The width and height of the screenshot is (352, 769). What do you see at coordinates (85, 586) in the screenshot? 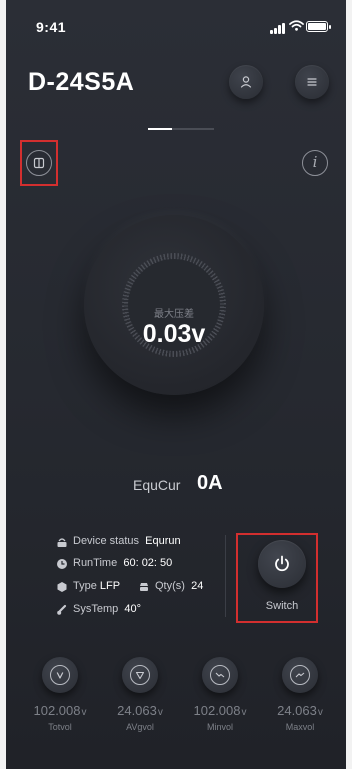
I see `type-label: Type` at bounding box center [85, 586].